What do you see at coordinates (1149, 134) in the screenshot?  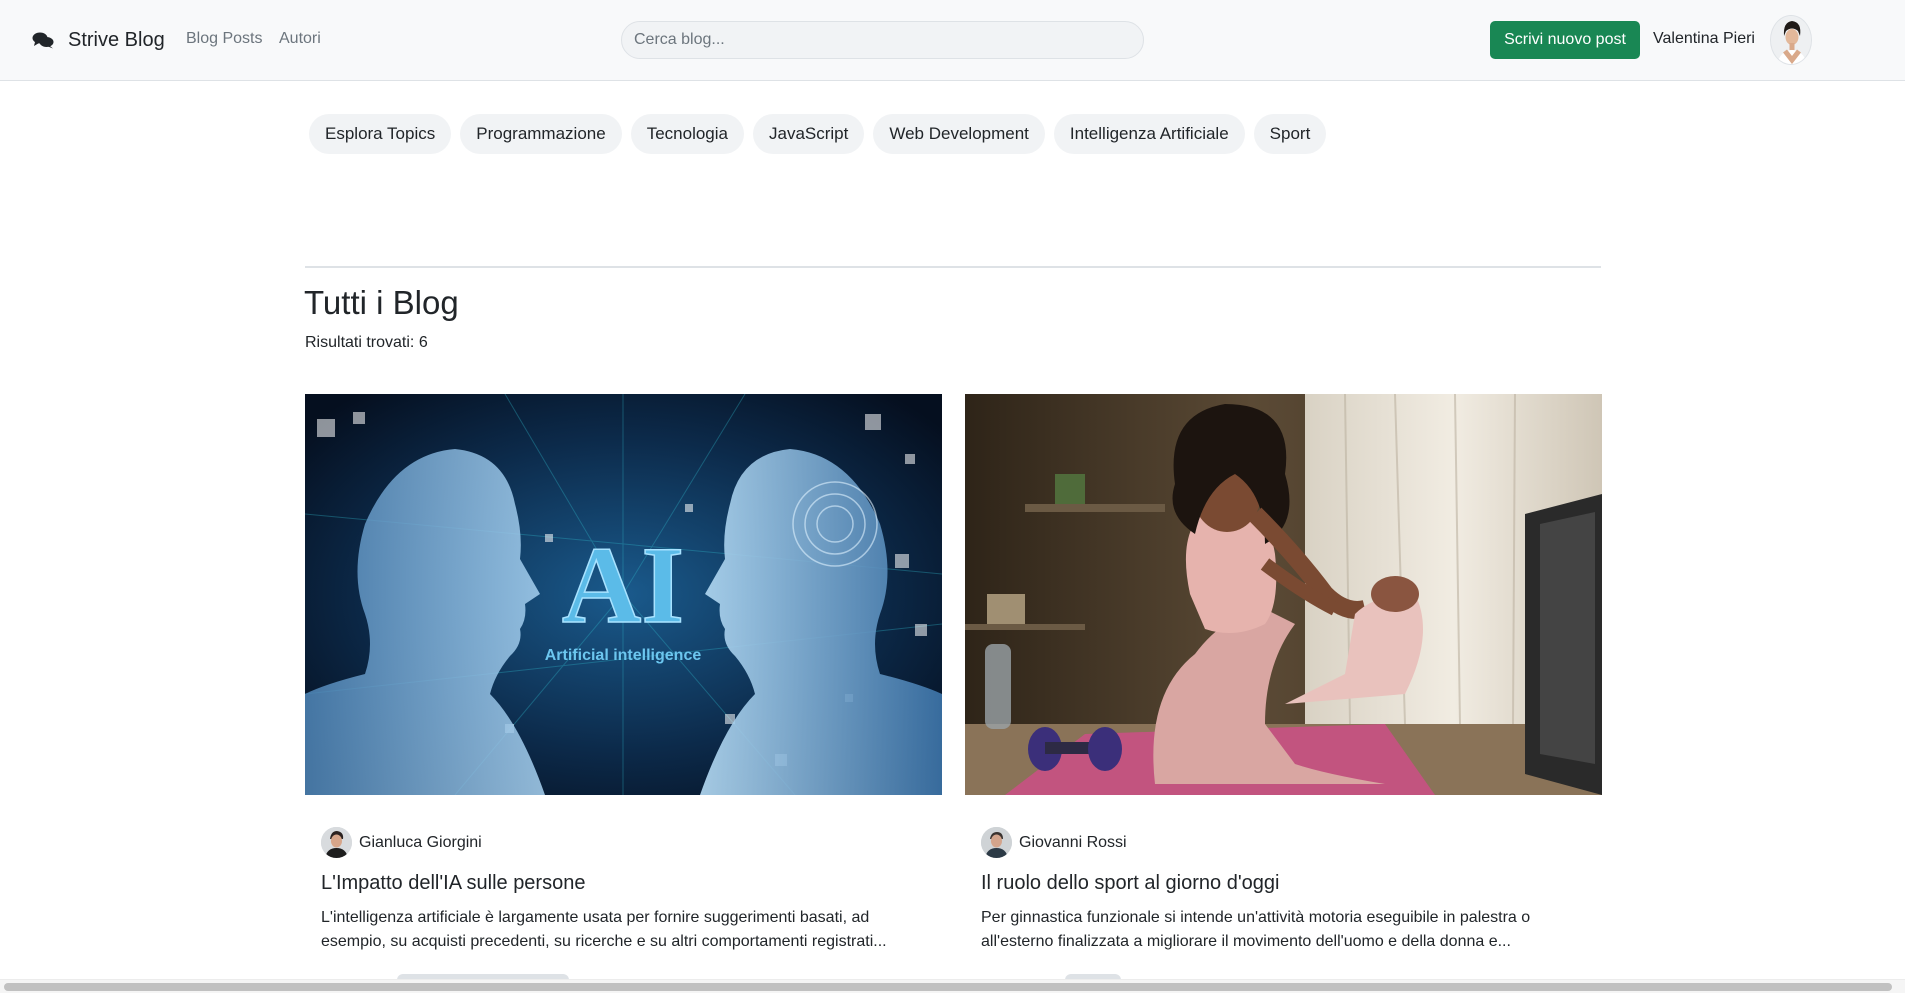 I see `topic-intelligenza-artificiale: Intelligenza Artificiale` at bounding box center [1149, 134].